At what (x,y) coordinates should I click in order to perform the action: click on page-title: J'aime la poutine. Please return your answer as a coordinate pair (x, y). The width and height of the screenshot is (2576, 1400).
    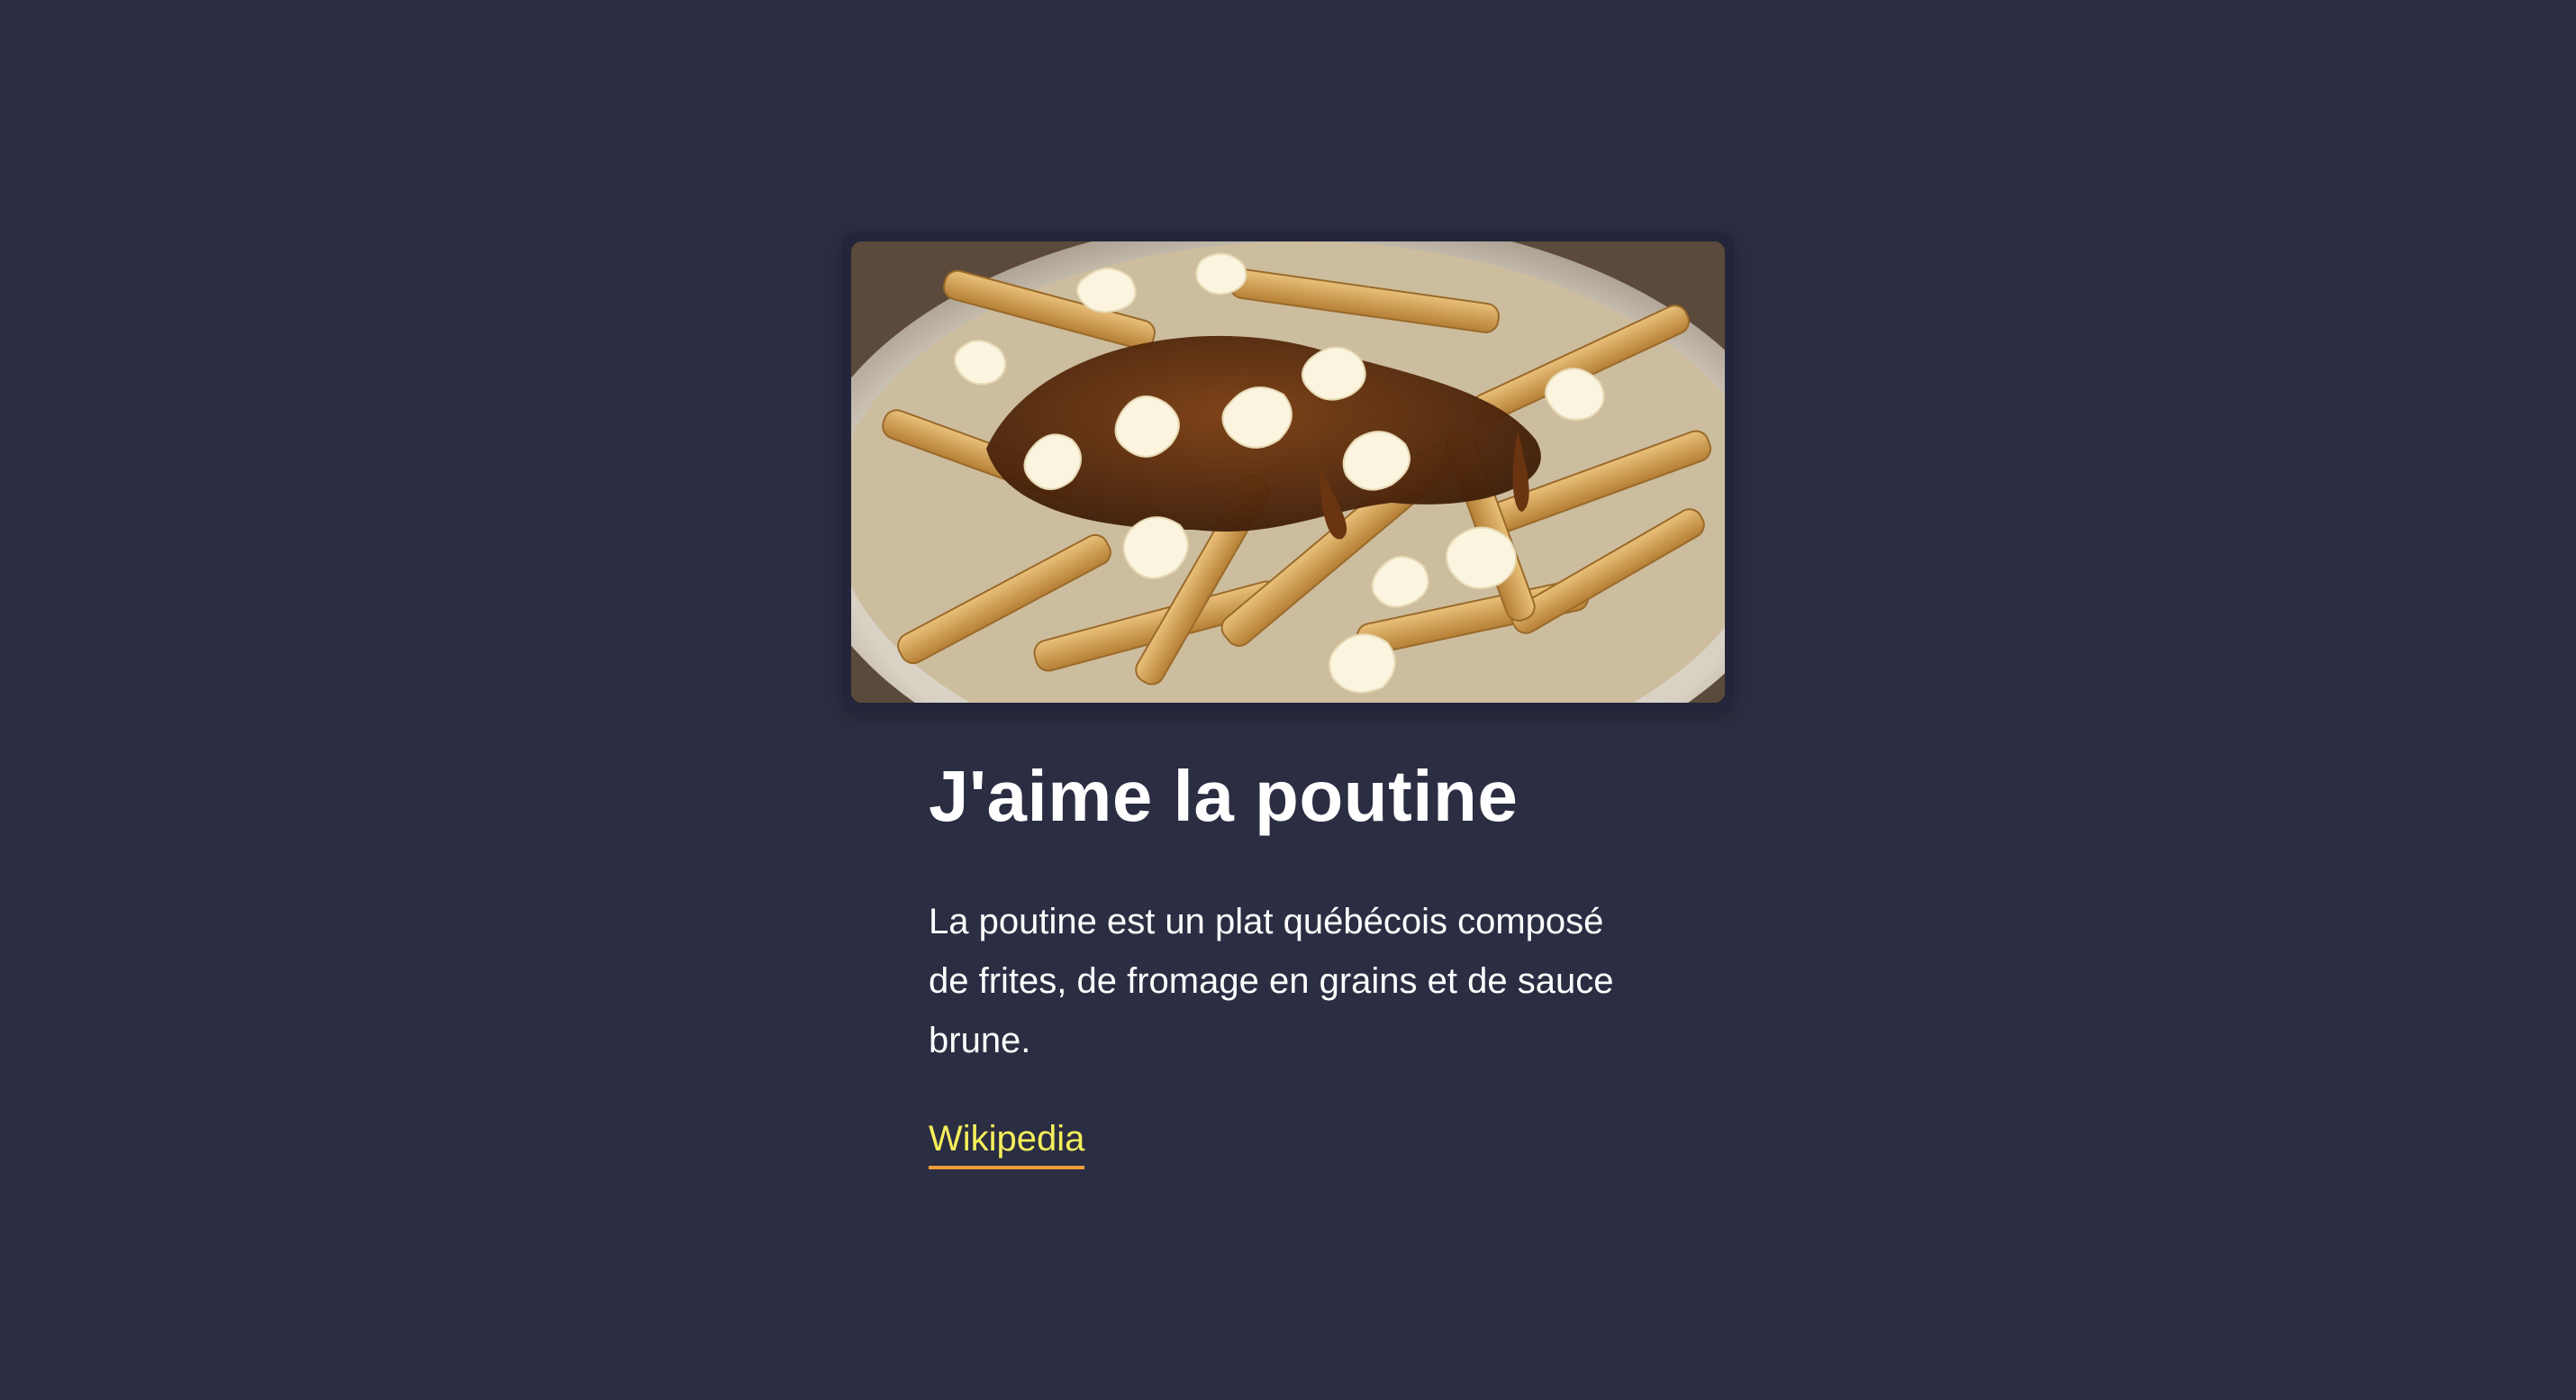
    Looking at the image, I should click on (1224, 796).